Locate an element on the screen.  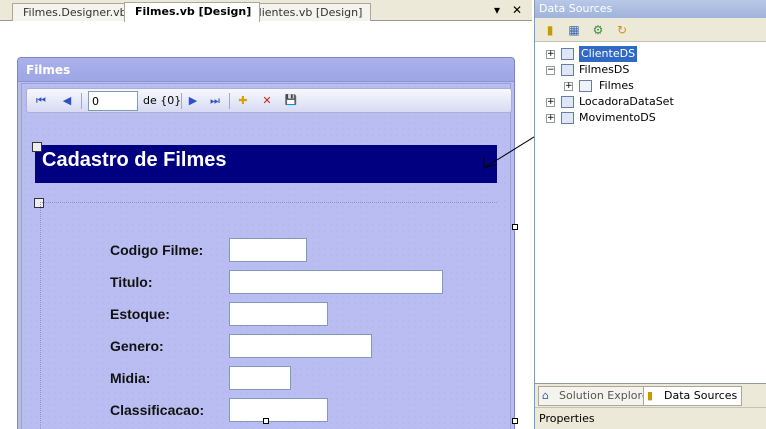
close-document-icon: ✕ is located at coordinates (517, 10).